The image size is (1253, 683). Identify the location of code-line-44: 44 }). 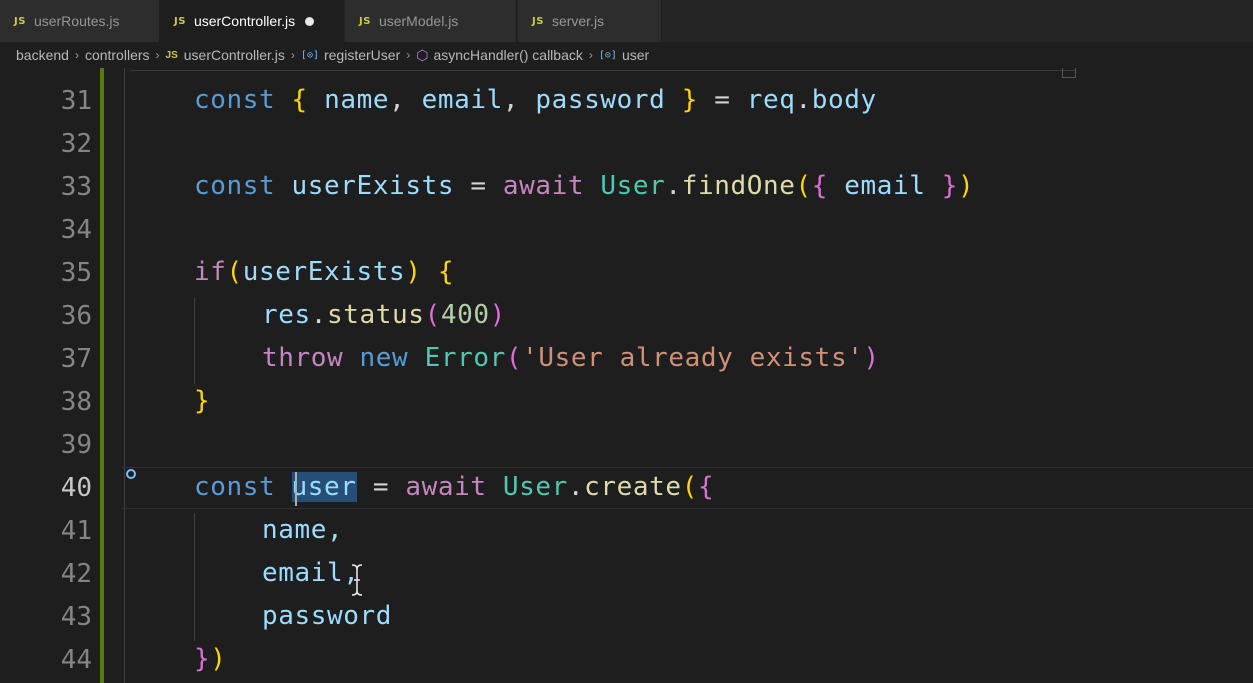
(626, 659).